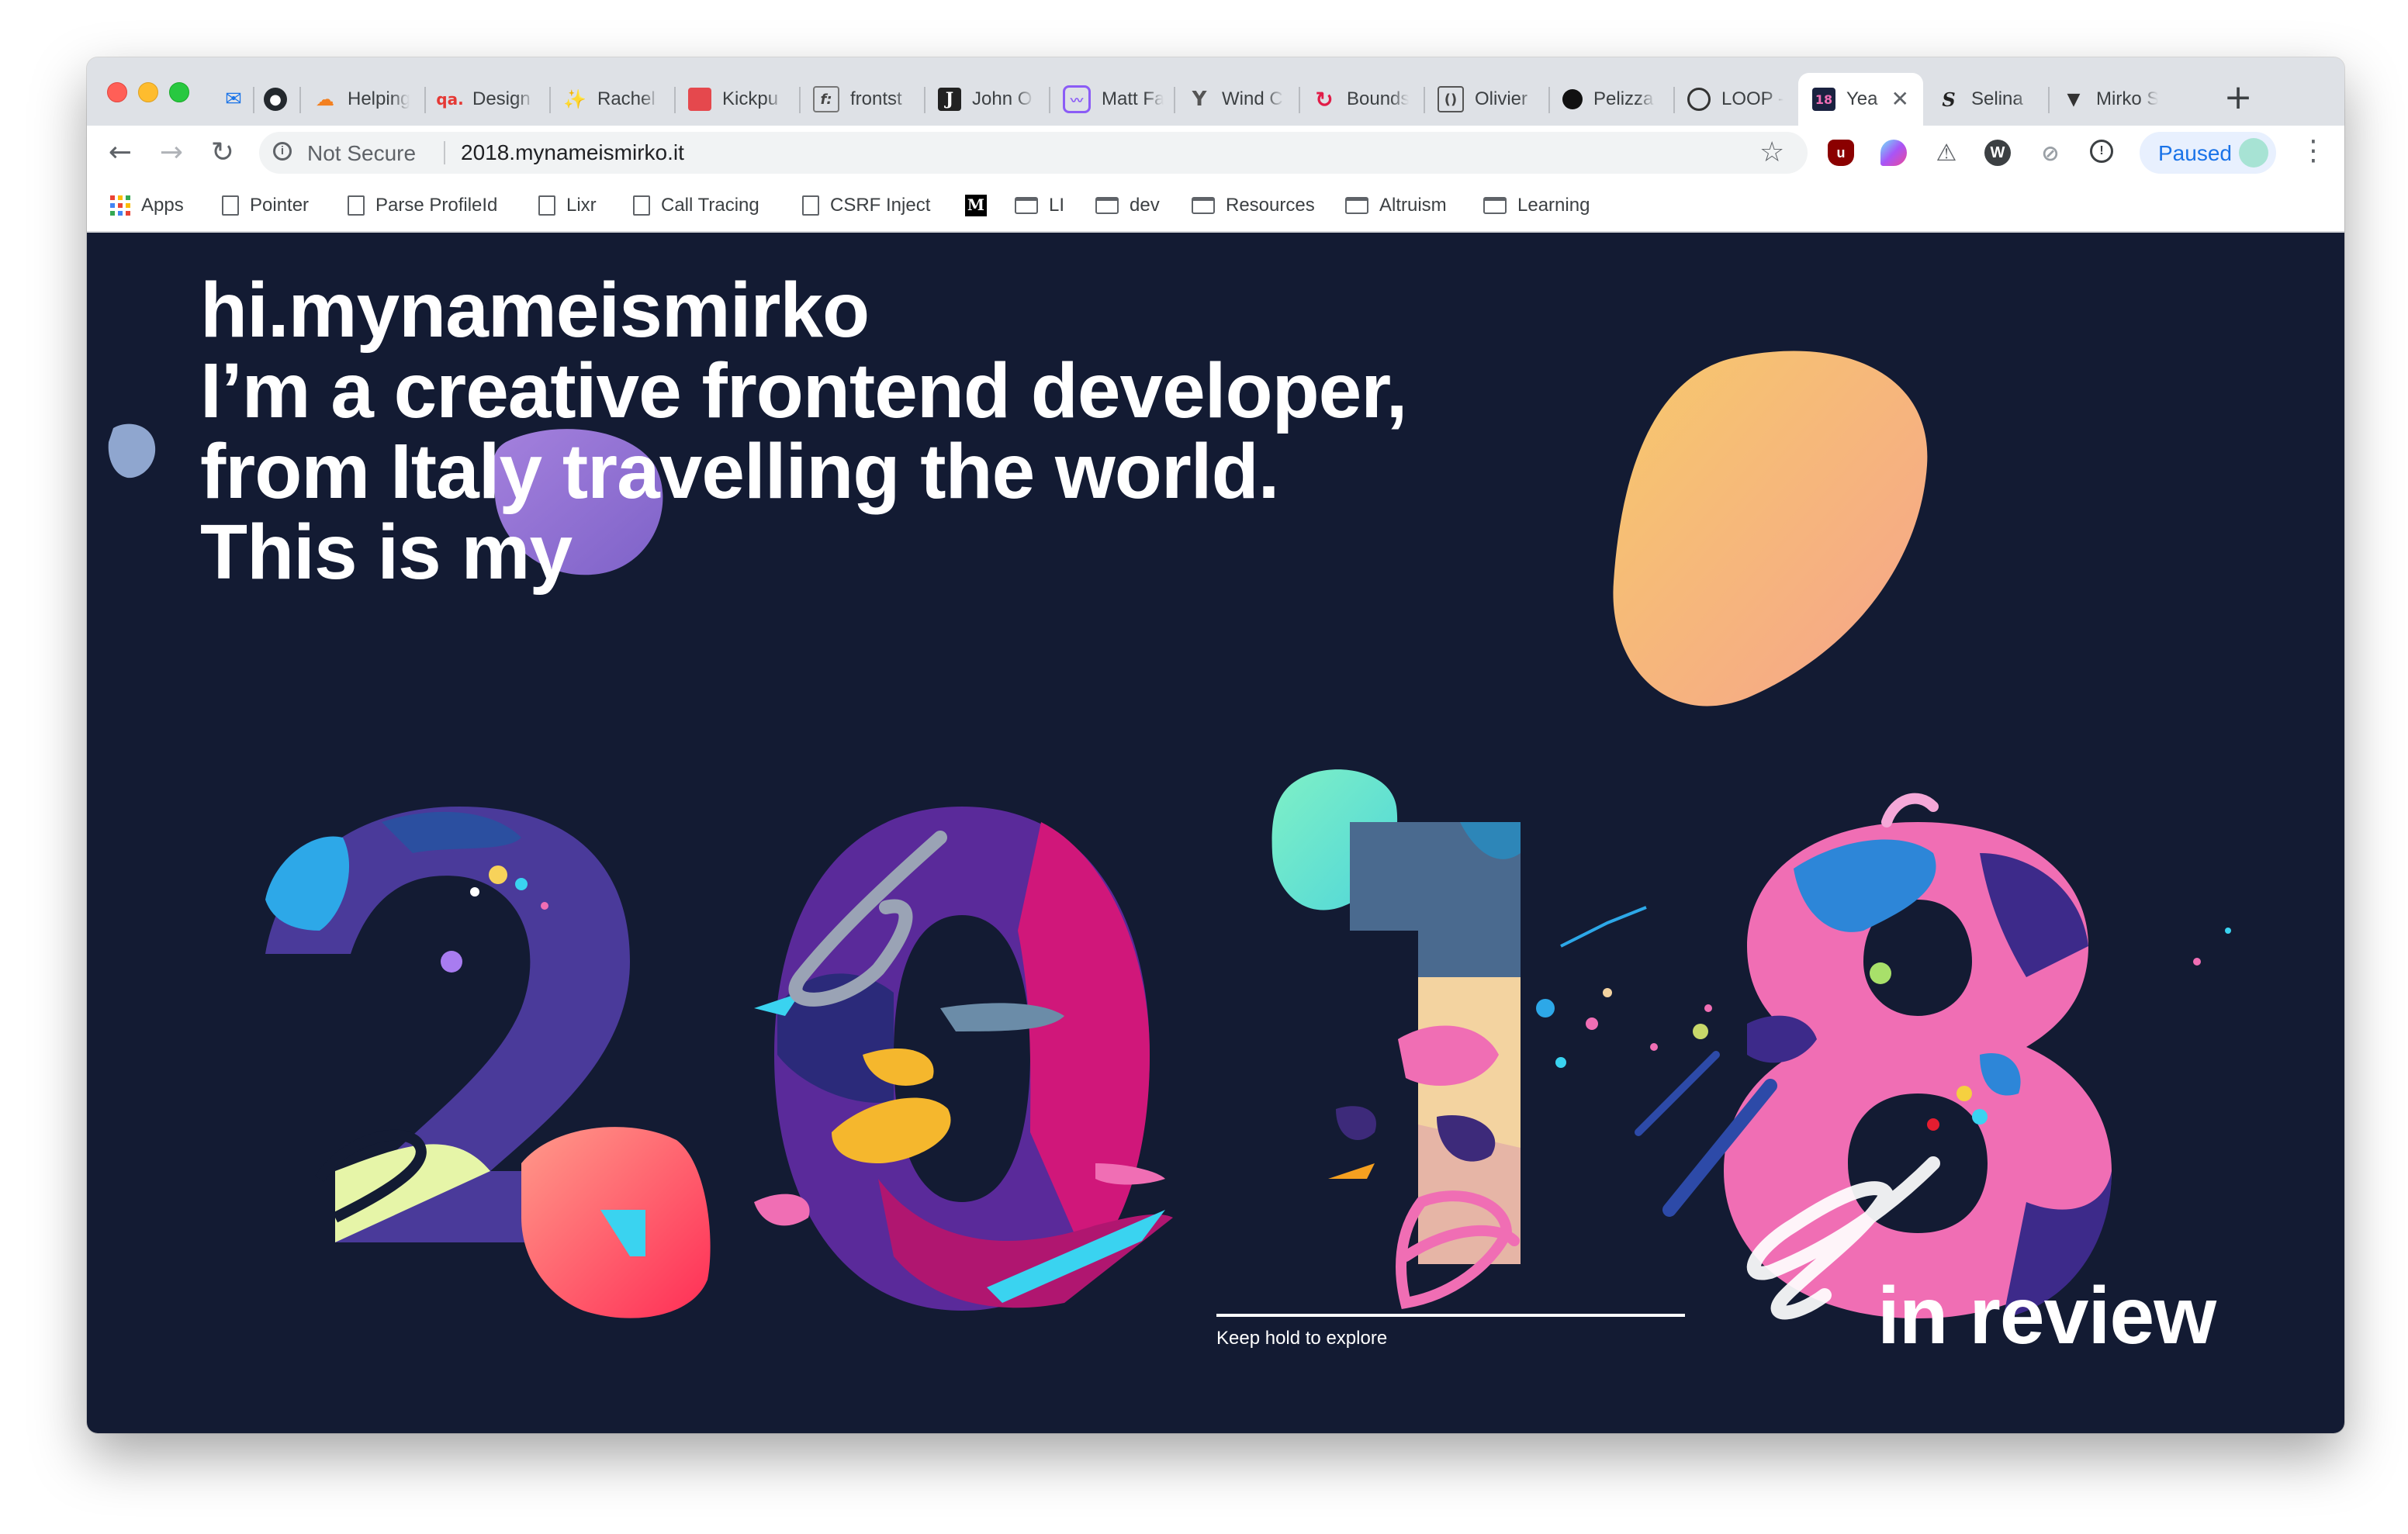  I want to click on windmill-icon: Y, so click(1199, 99).